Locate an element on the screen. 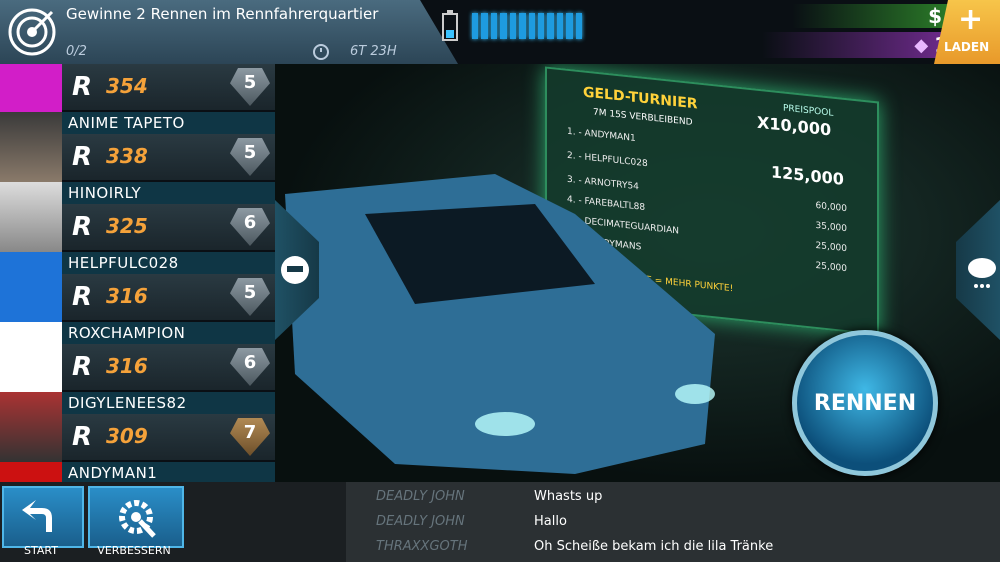  chat-text: Whasts up is located at coordinates (568, 496).